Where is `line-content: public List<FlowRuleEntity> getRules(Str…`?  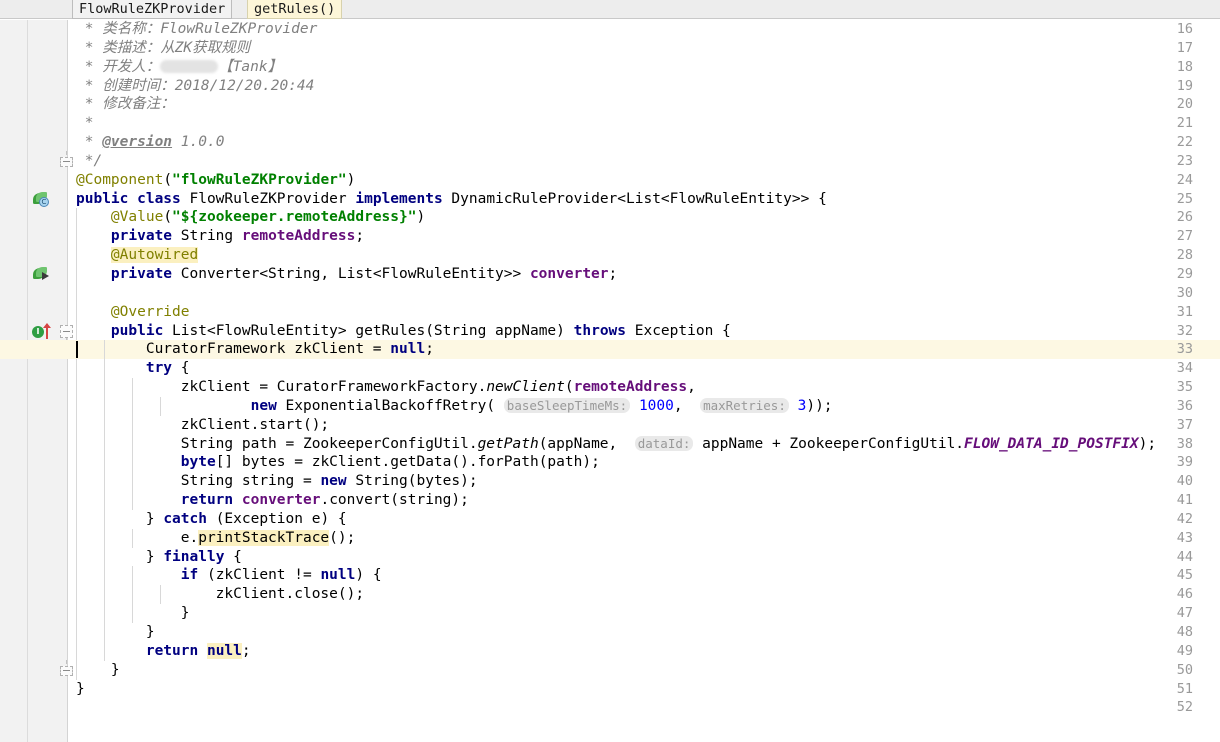
line-content: public List<FlowRuleEntity> getRules(Str… is located at coordinates (420, 330).